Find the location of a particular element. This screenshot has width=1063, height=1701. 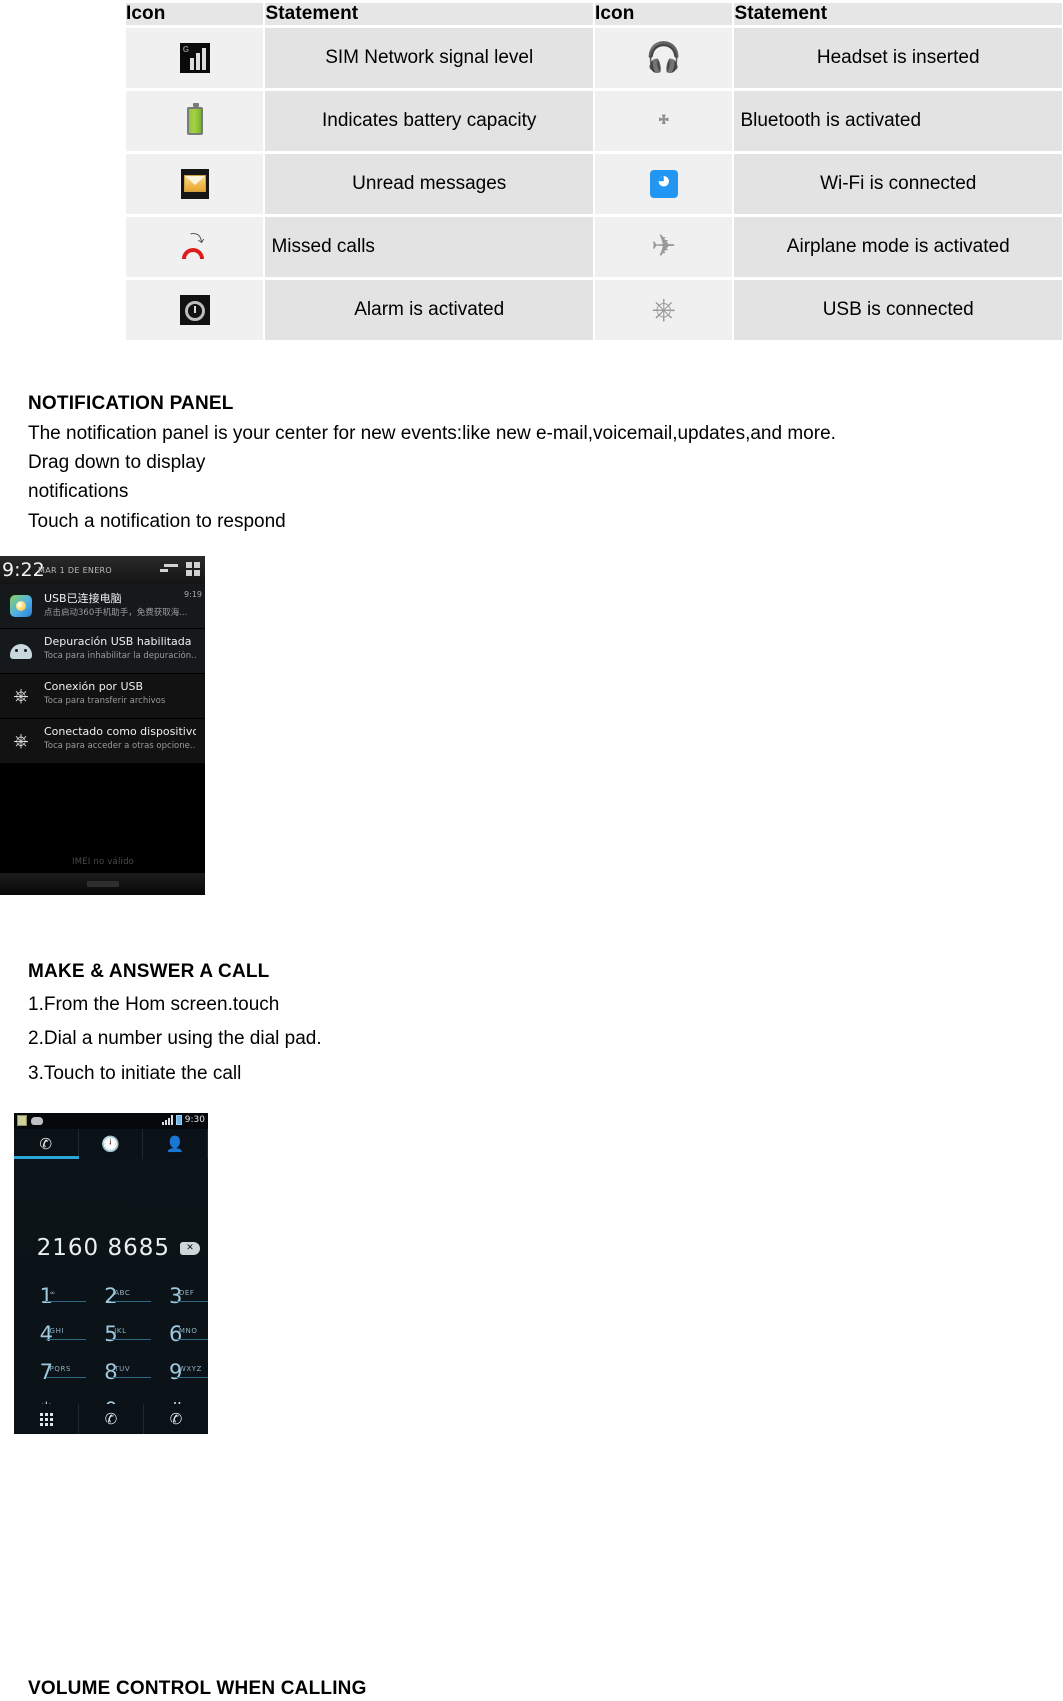

key-9: 9 WXYZ is located at coordinates (175, 1372).